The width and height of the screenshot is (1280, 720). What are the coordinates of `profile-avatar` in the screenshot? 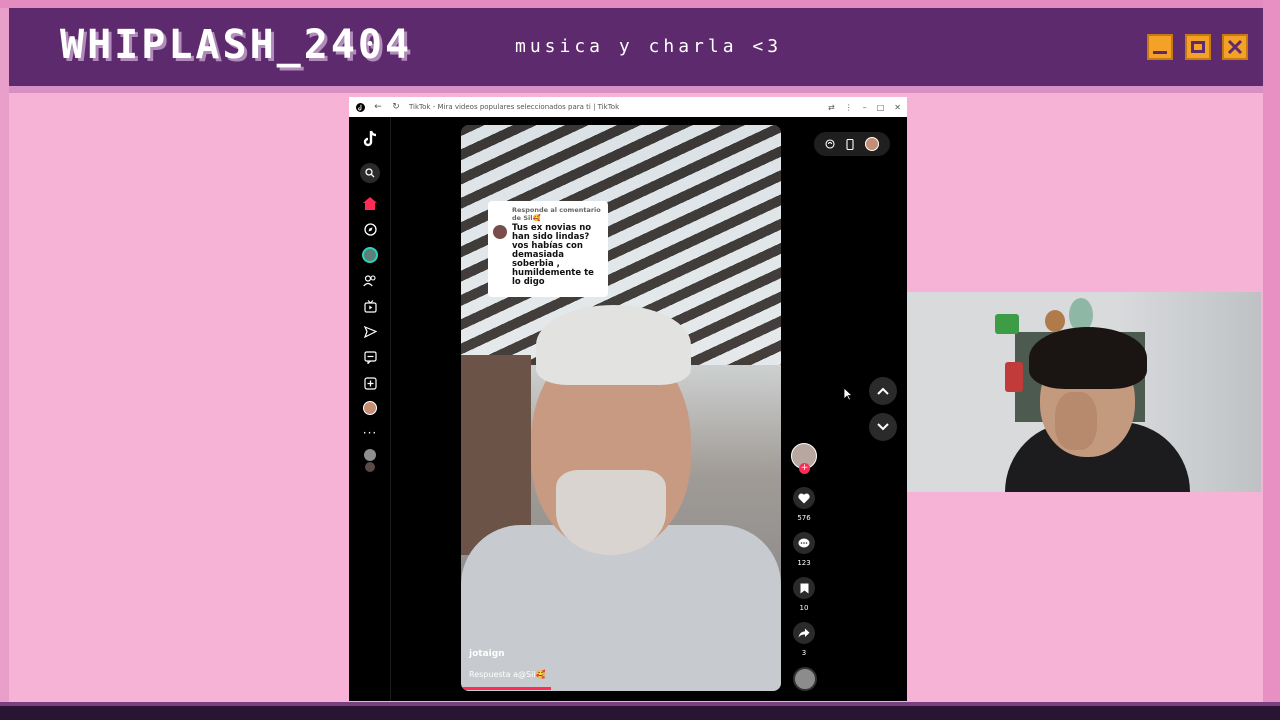 It's located at (370, 408).